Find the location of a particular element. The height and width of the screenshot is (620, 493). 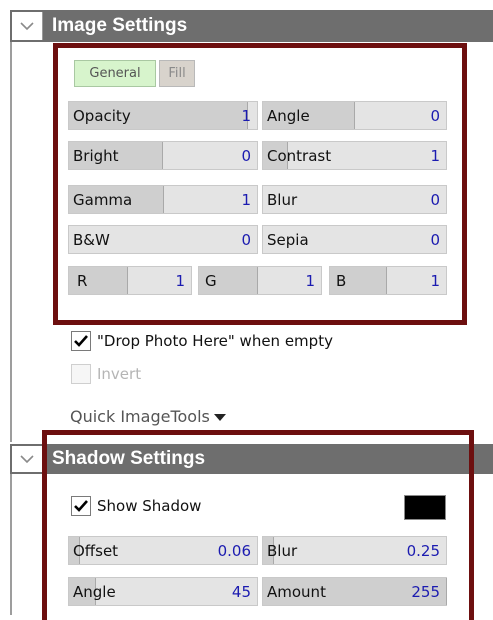

b-value: 1 is located at coordinates (435, 280).